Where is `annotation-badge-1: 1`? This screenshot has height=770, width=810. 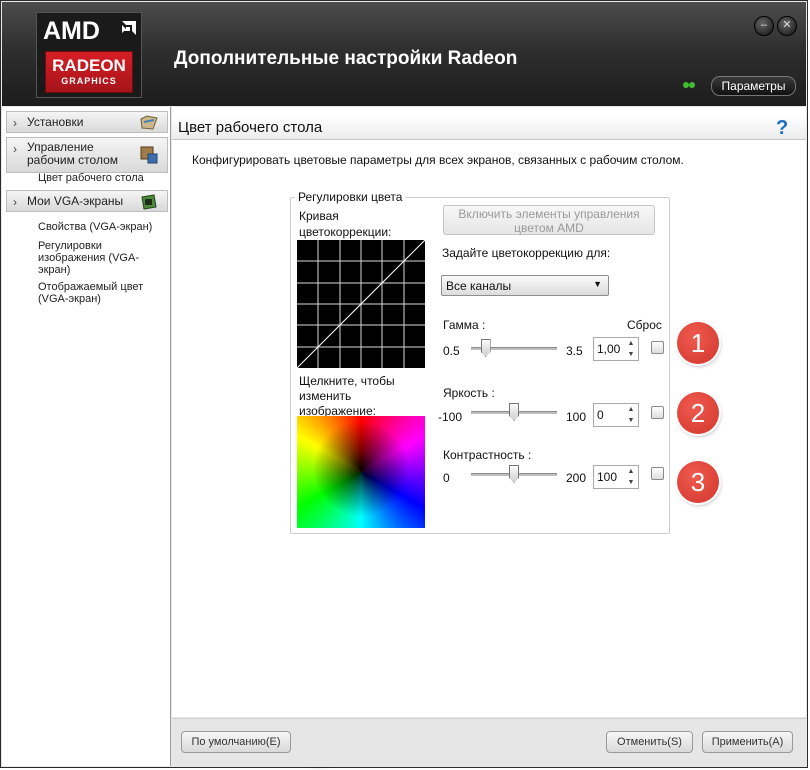
annotation-badge-1: 1 is located at coordinates (698, 343).